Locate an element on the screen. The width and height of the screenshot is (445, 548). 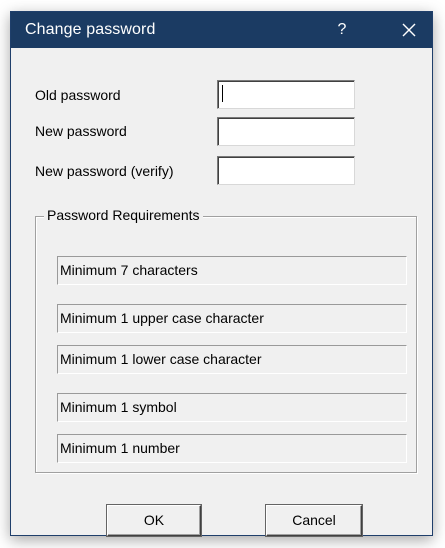
help-button: ? is located at coordinates (342, 30).